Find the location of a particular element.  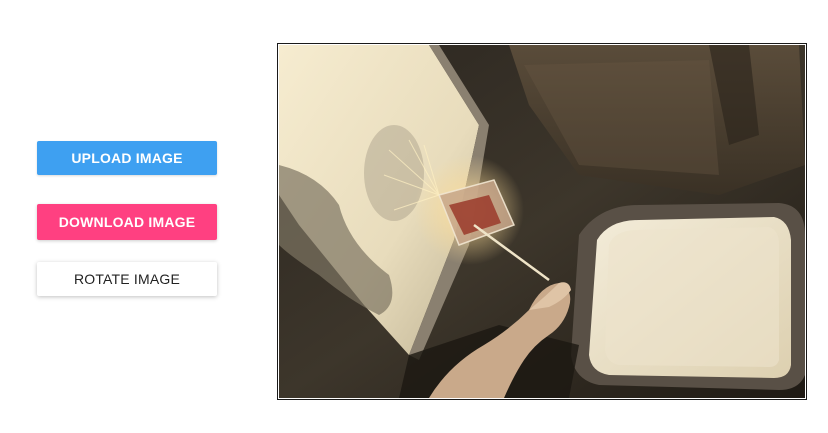

upload-image-button: UPLOAD IMAGE is located at coordinates (127, 158).